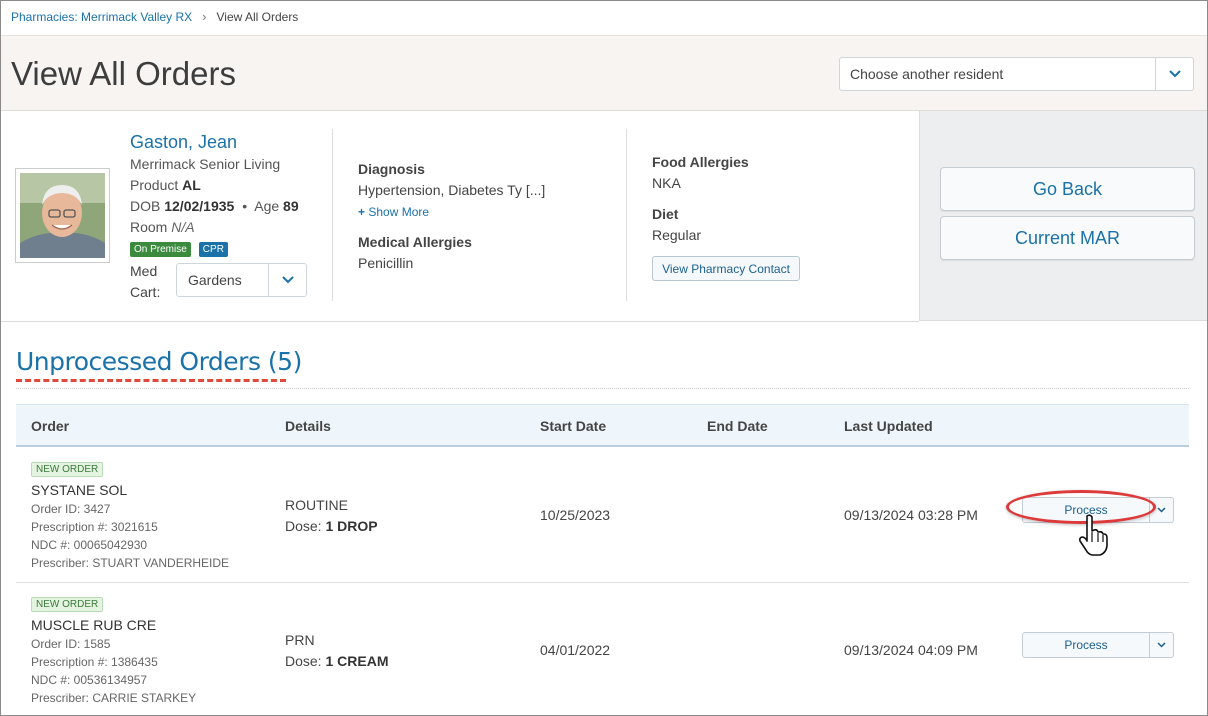 The height and width of the screenshot is (716, 1208). What do you see at coordinates (399, 212) in the screenshot?
I see `show-more-label: Show More` at bounding box center [399, 212].